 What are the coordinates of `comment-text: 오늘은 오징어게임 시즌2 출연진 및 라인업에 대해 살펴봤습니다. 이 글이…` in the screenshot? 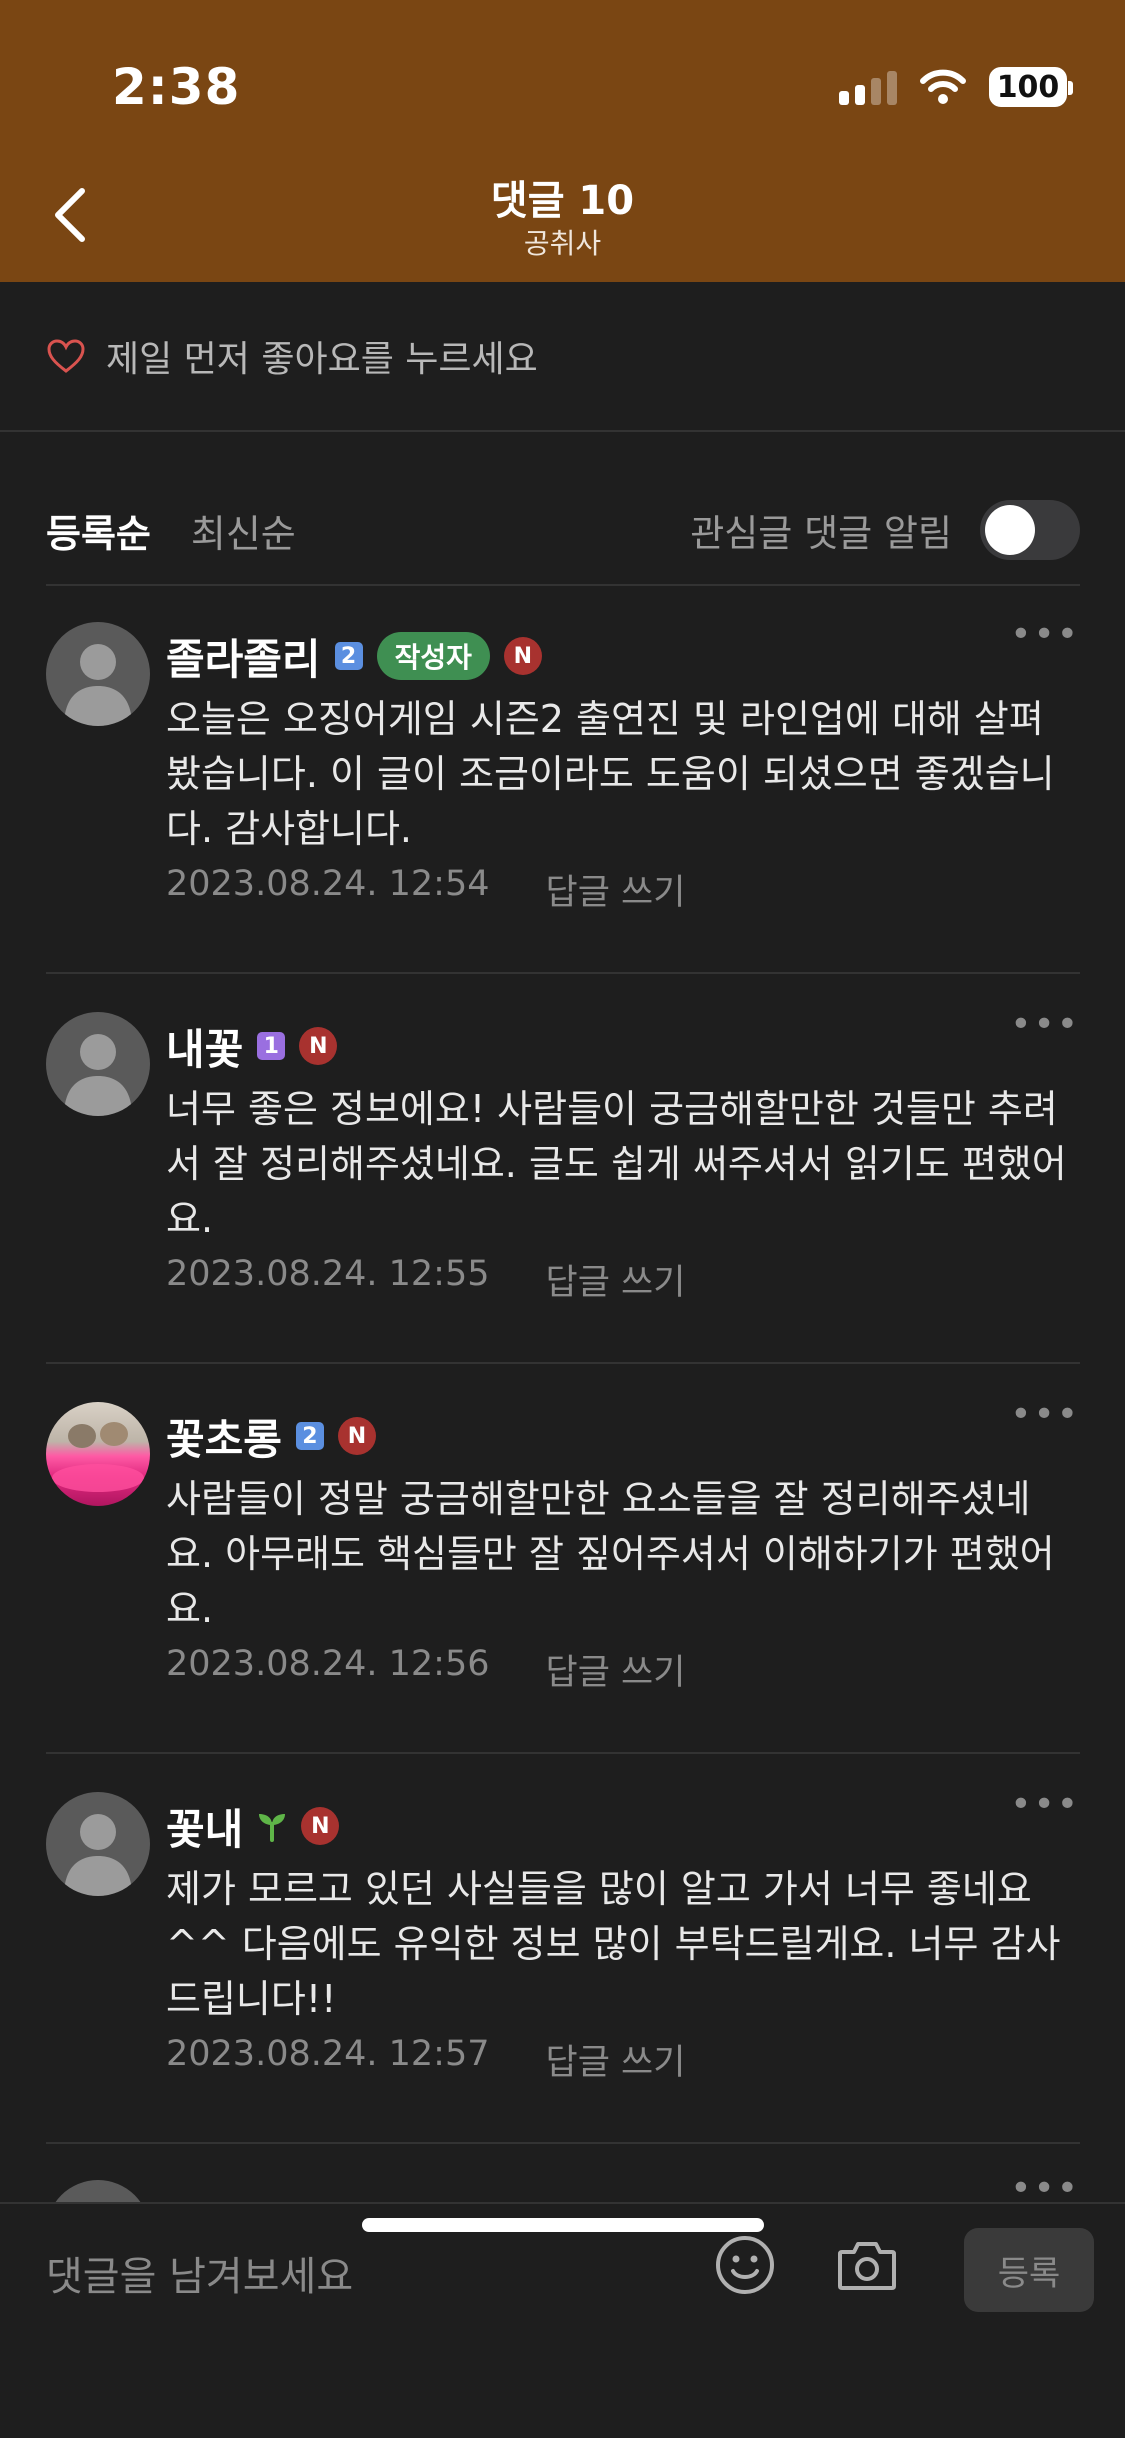 It's located at (610, 774).